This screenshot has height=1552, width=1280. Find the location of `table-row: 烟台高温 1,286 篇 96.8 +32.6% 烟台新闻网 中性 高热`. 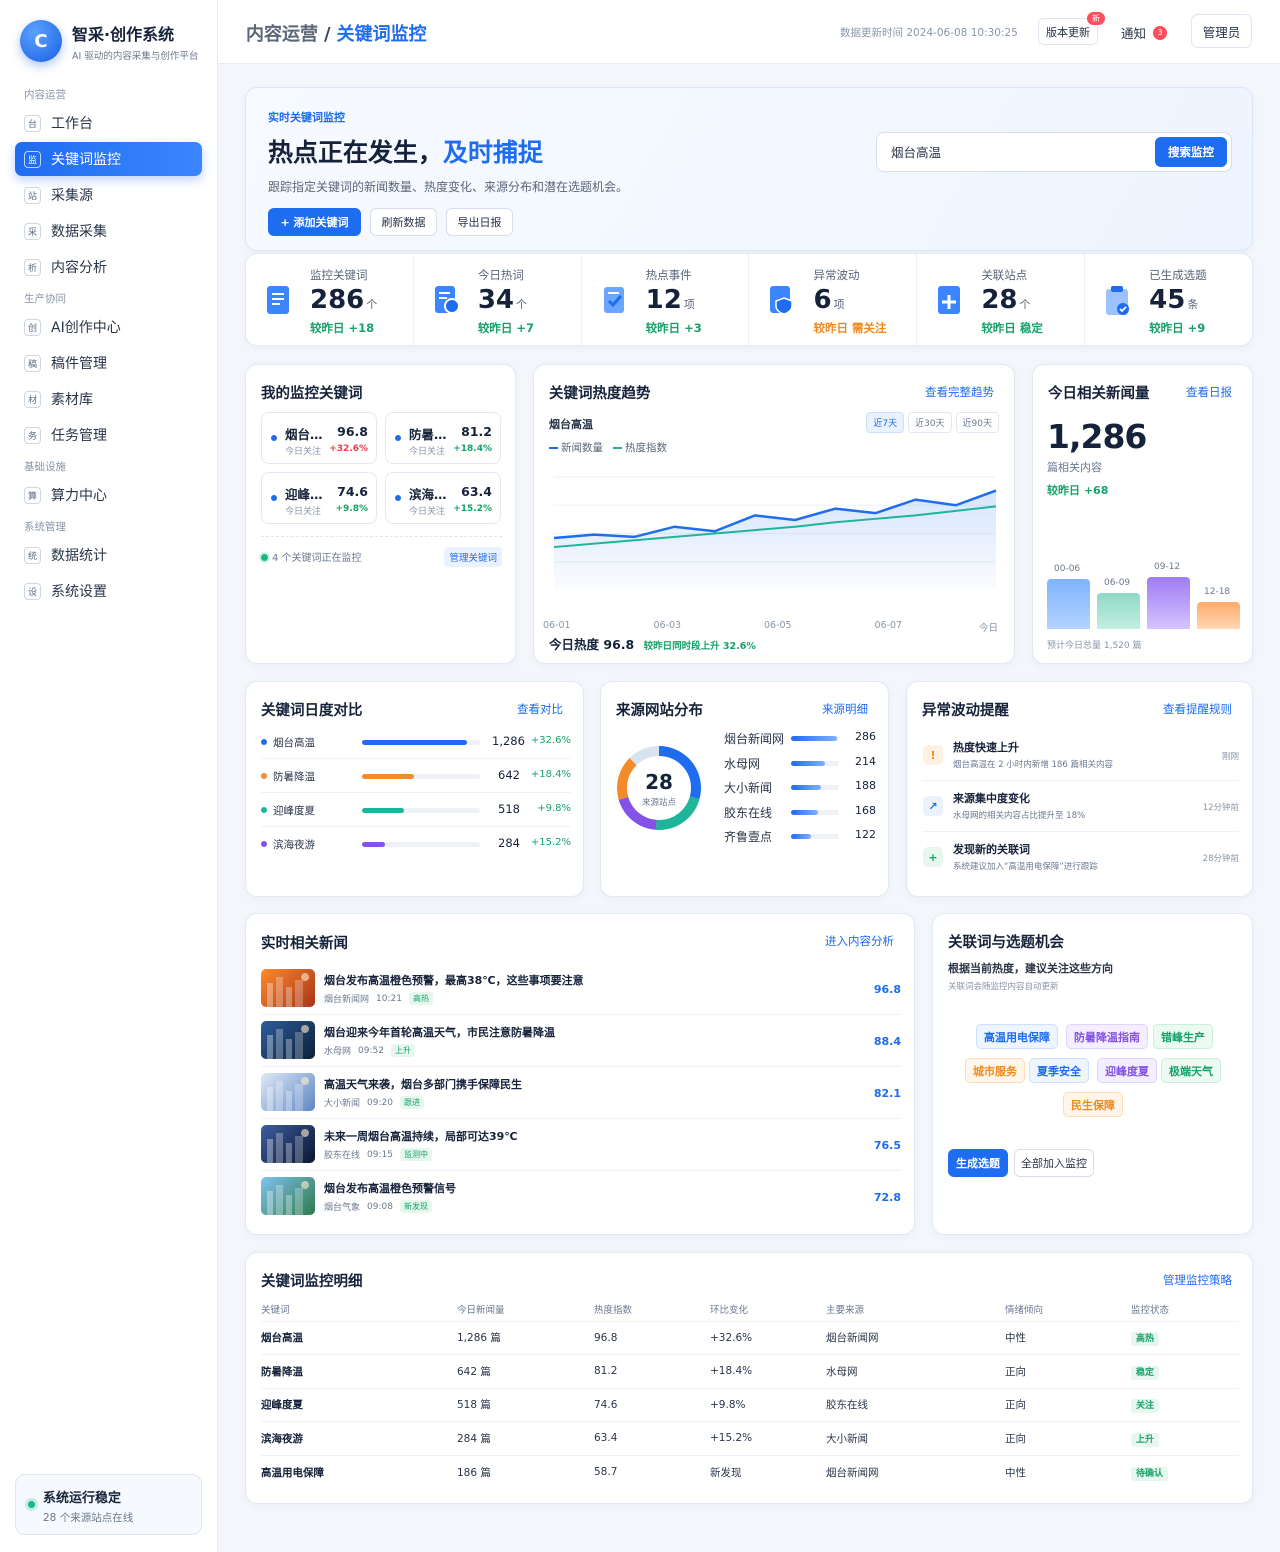

table-row: 烟台高温 1,286 篇 96.8 +32.6% 烟台新闻网 中性 高热 is located at coordinates (750, 1338).